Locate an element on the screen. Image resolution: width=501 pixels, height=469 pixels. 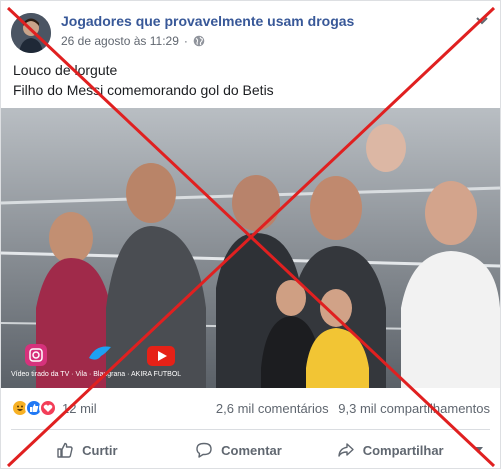
love-reaction-icon is located at coordinates (48, 408).